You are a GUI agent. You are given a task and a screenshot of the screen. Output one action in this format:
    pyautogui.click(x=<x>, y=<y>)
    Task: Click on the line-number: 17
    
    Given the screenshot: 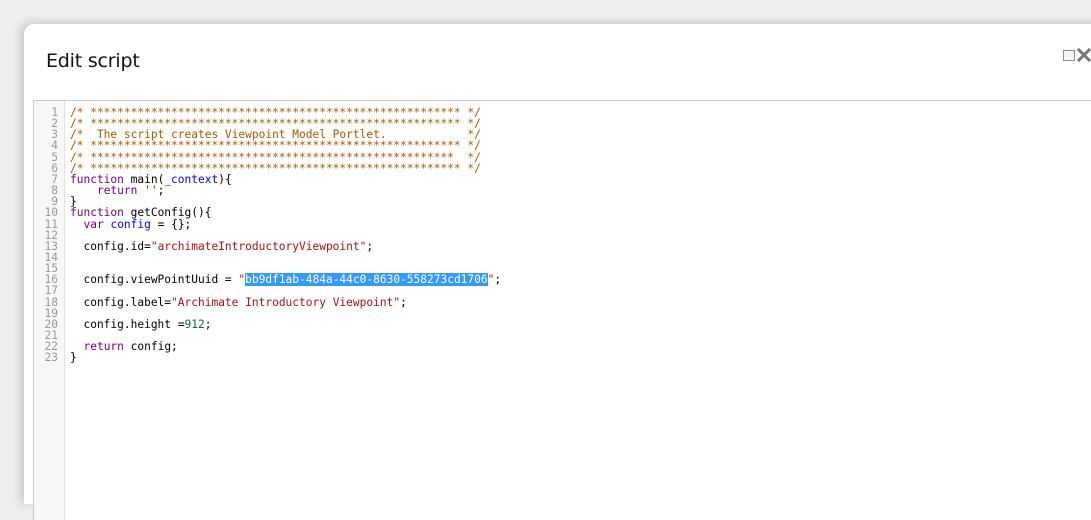 What is the action you would take?
    pyautogui.click(x=51, y=291)
    